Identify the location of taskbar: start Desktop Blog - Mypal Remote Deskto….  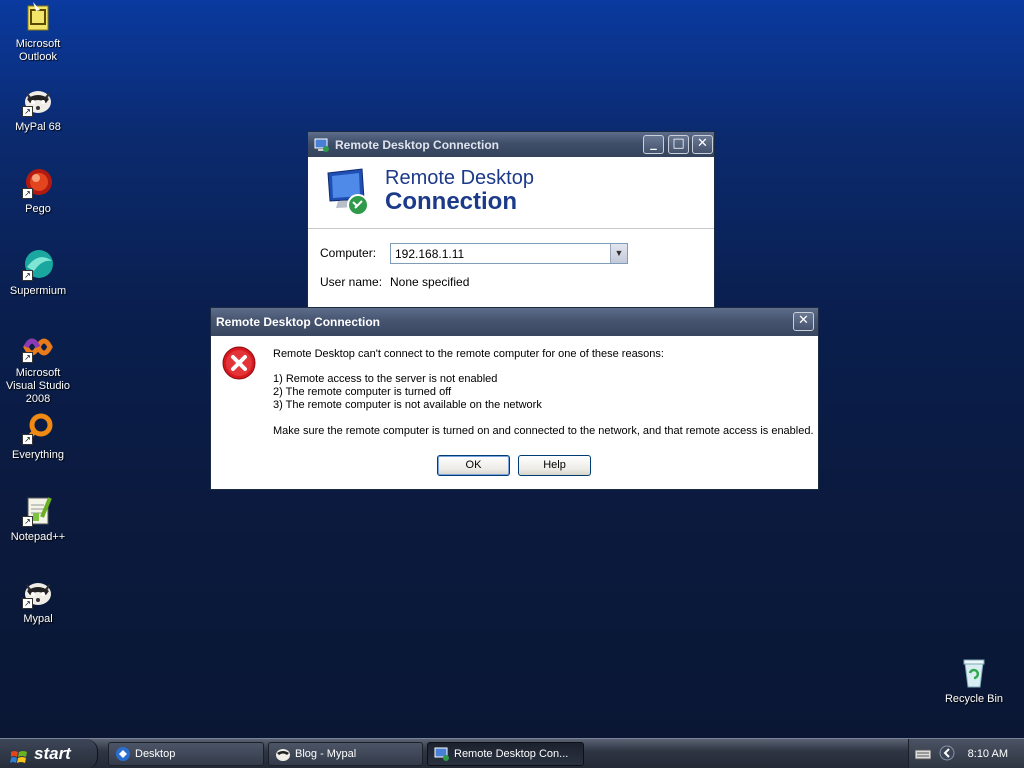
(512, 753).